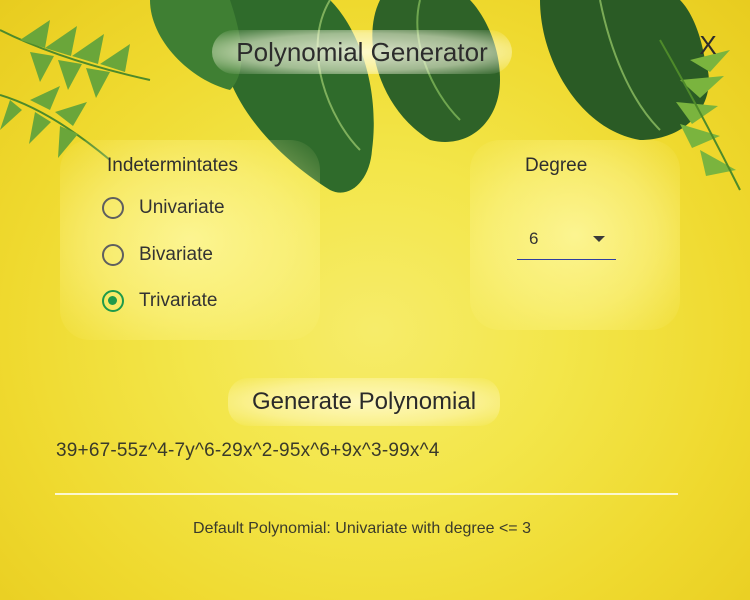 The height and width of the screenshot is (600, 750). I want to click on radio-label-bivariate: Bivariate, so click(176, 254).